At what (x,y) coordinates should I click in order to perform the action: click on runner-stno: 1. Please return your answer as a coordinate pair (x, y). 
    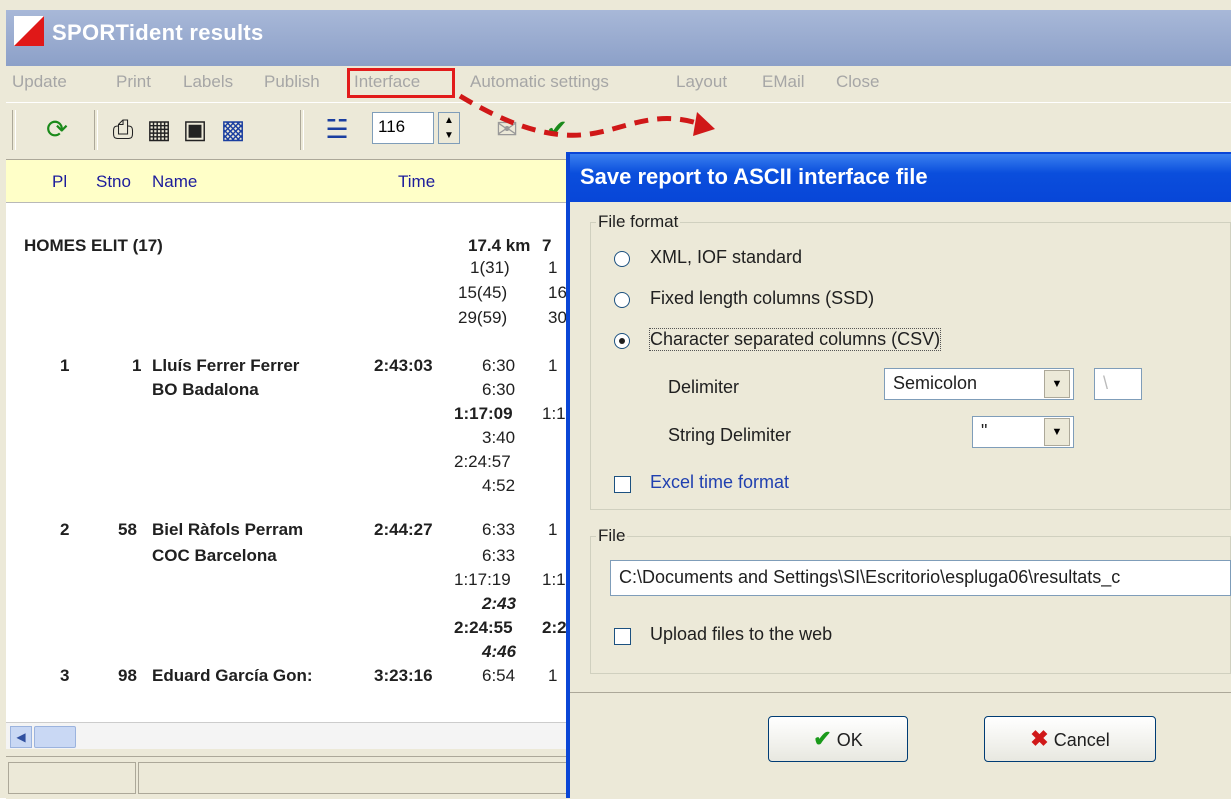
    Looking at the image, I should click on (137, 365).